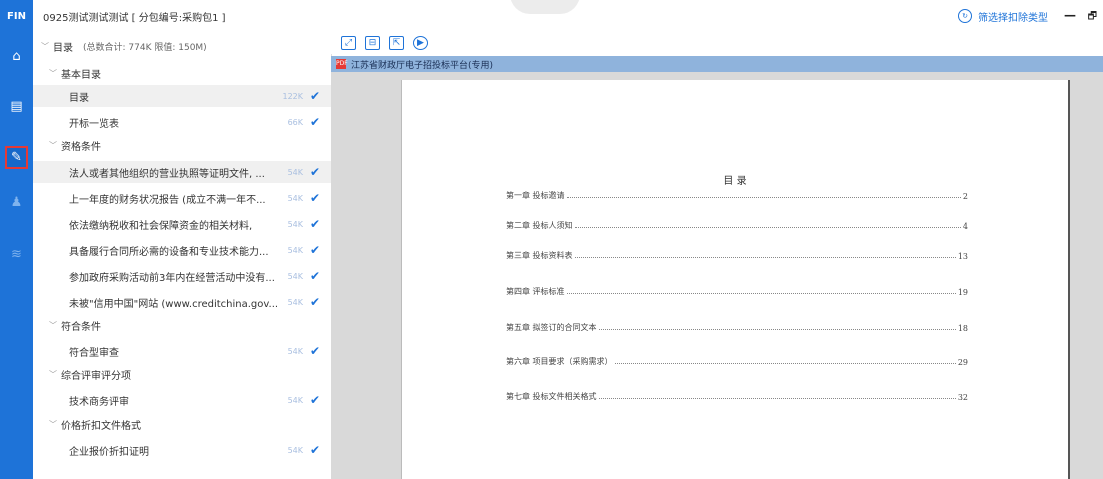 Image resolution: width=1103 pixels, height=479 pixels. Describe the element at coordinates (396, 43) in the screenshot. I see `export-button: ⇱` at that location.